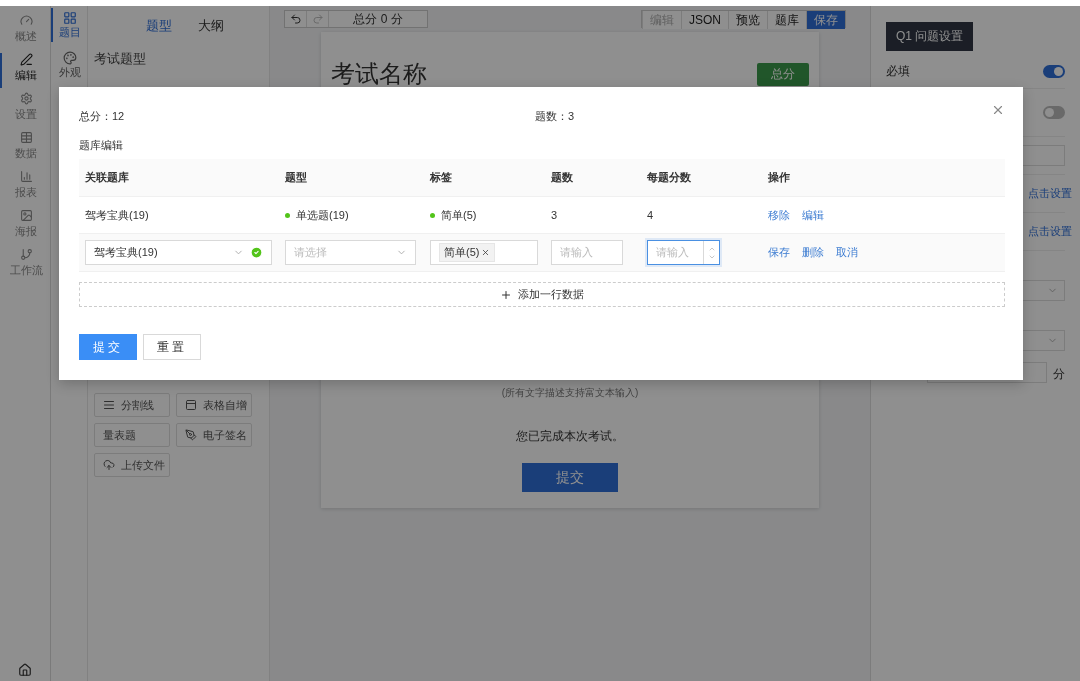 The height and width of the screenshot is (681, 1080). What do you see at coordinates (191, 405) in the screenshot?
I see `panel-icon` at bounding box center [191, 405].